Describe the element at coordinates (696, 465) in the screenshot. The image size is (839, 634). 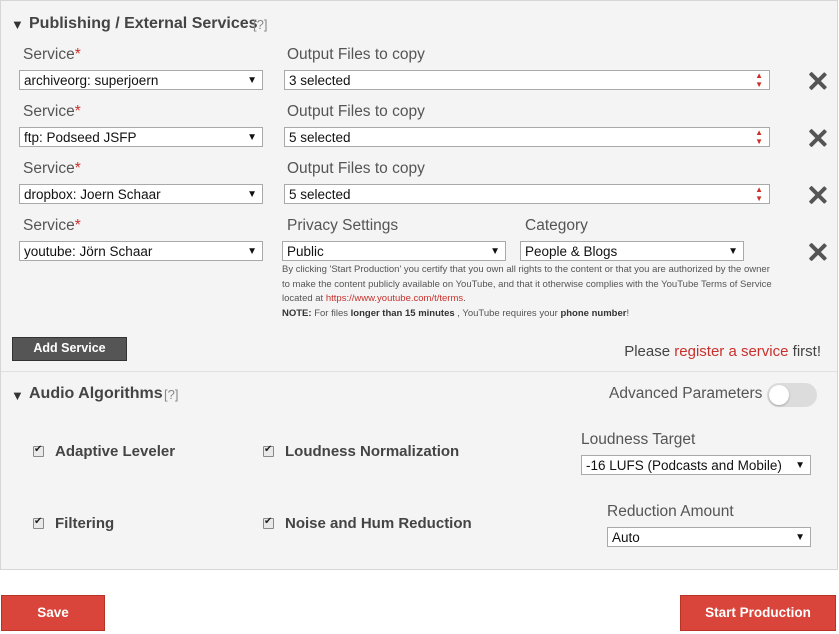
I see `loudness-target-select: -16 LUFS (Podcasts and Mobile) ▼` at that location.